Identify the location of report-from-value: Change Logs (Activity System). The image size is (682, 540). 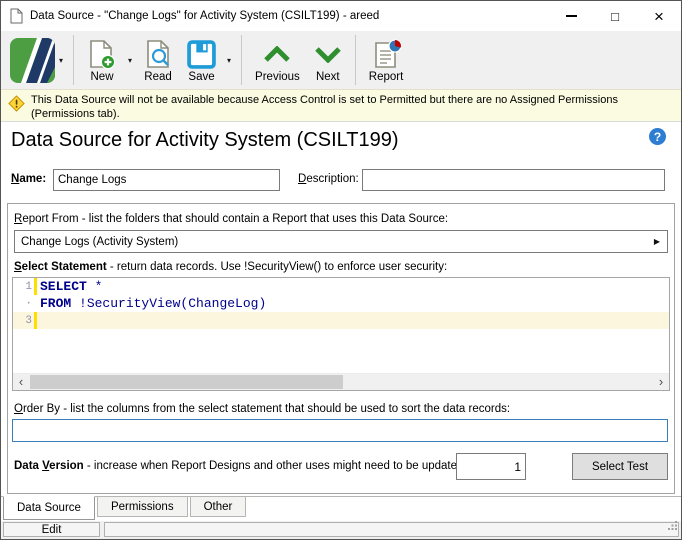
(100, 241).